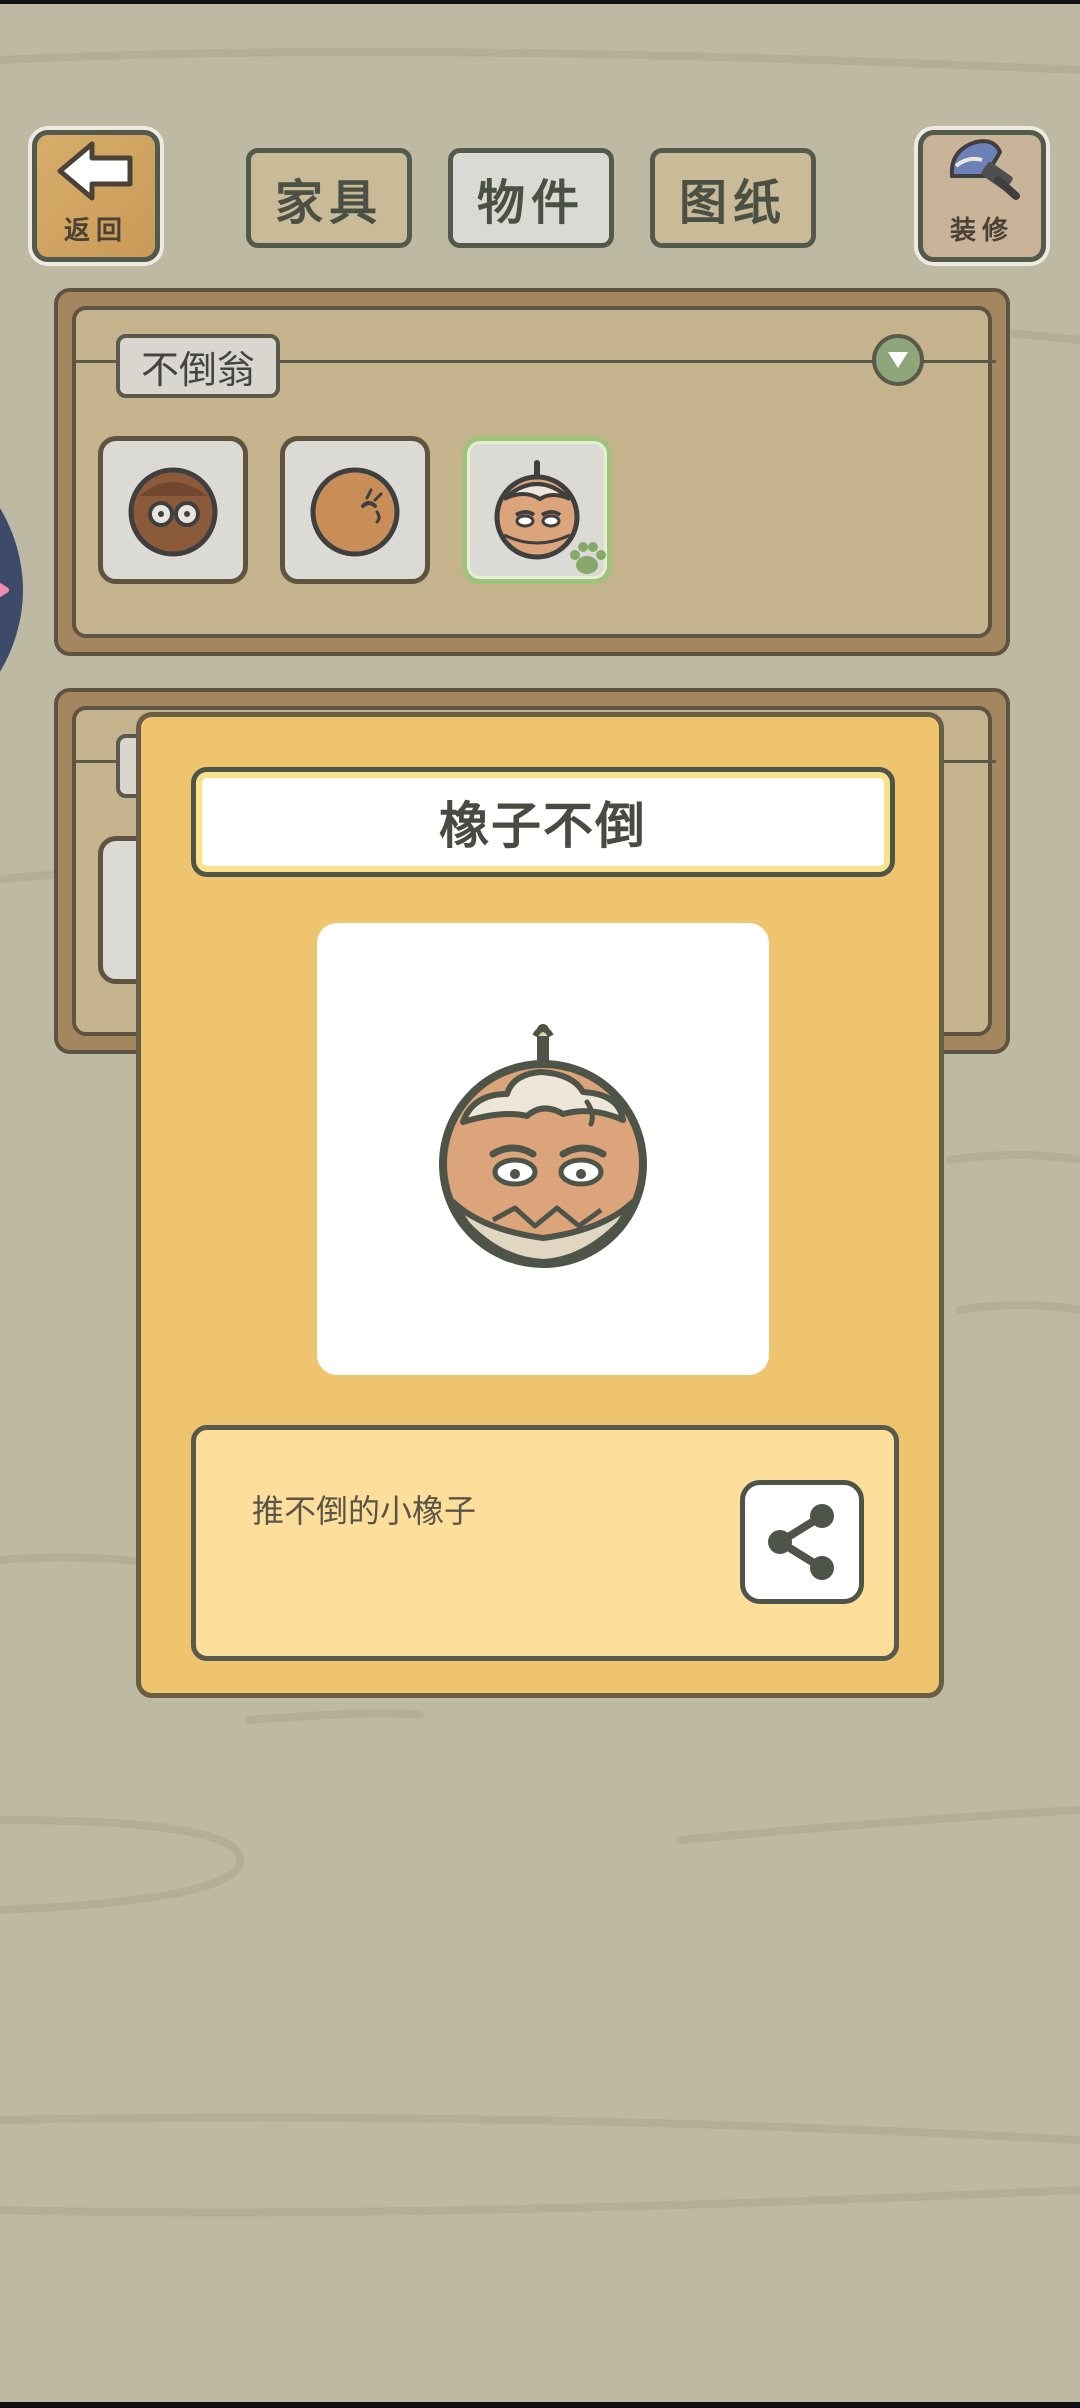 The image size is (1080, 2408). What do you see at coordinates (531, 198) in the screenshot?
I see `tab-items: 物件` at bounding box center [531, 198].